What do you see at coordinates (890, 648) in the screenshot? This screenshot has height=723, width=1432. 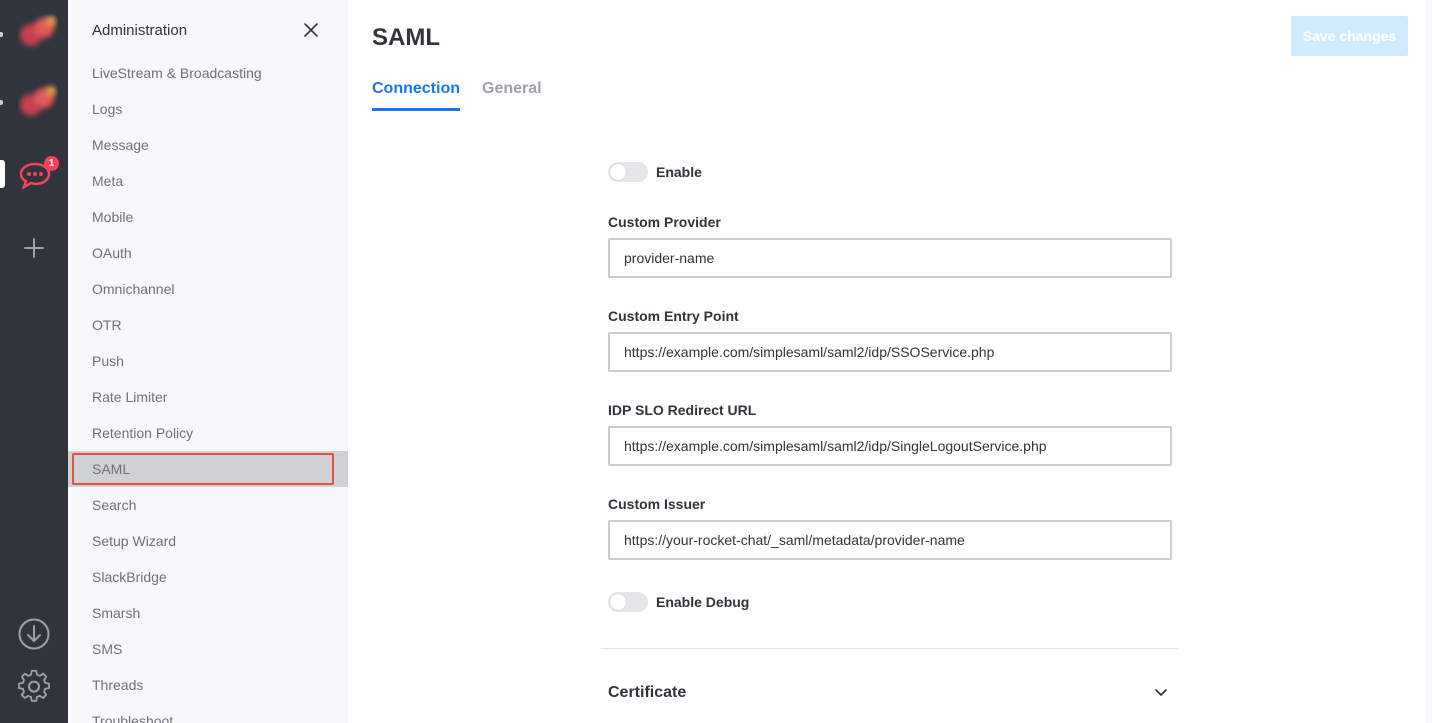 I see `section-divider` at bounding box center [890, 648].